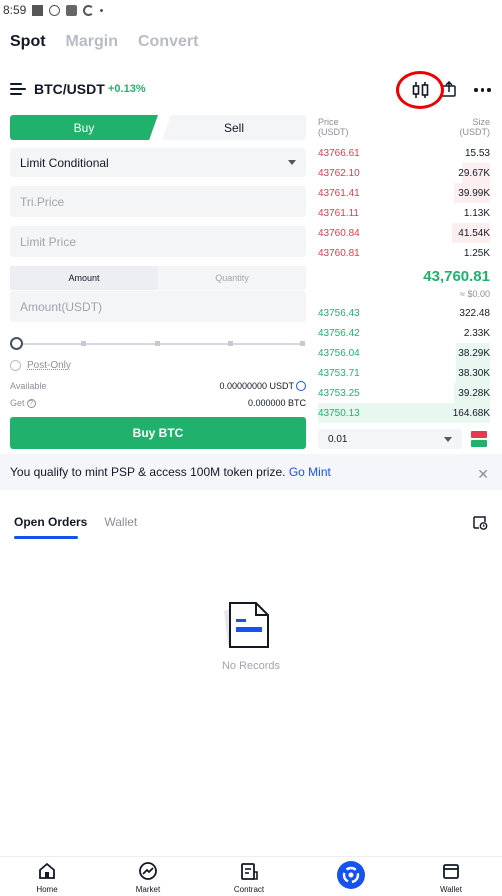 The height and width of the screenshot is (896, 502). I want to click on amount-slider, so click(158, 344).